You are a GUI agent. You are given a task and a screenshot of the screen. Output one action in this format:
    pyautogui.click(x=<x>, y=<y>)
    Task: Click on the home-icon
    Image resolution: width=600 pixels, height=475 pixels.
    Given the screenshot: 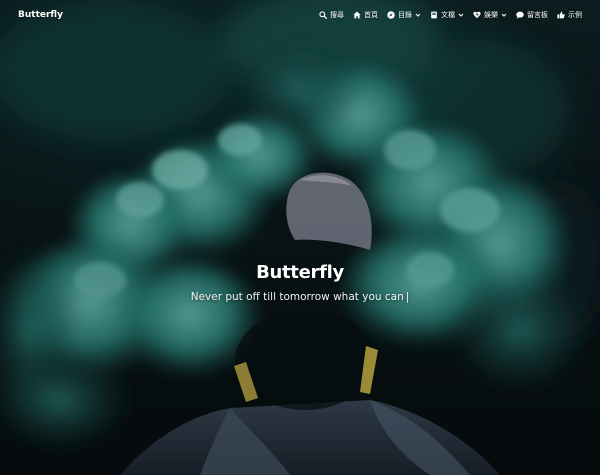 What is the action you would take?
    pyautogui.click(x=357, y=15)
    